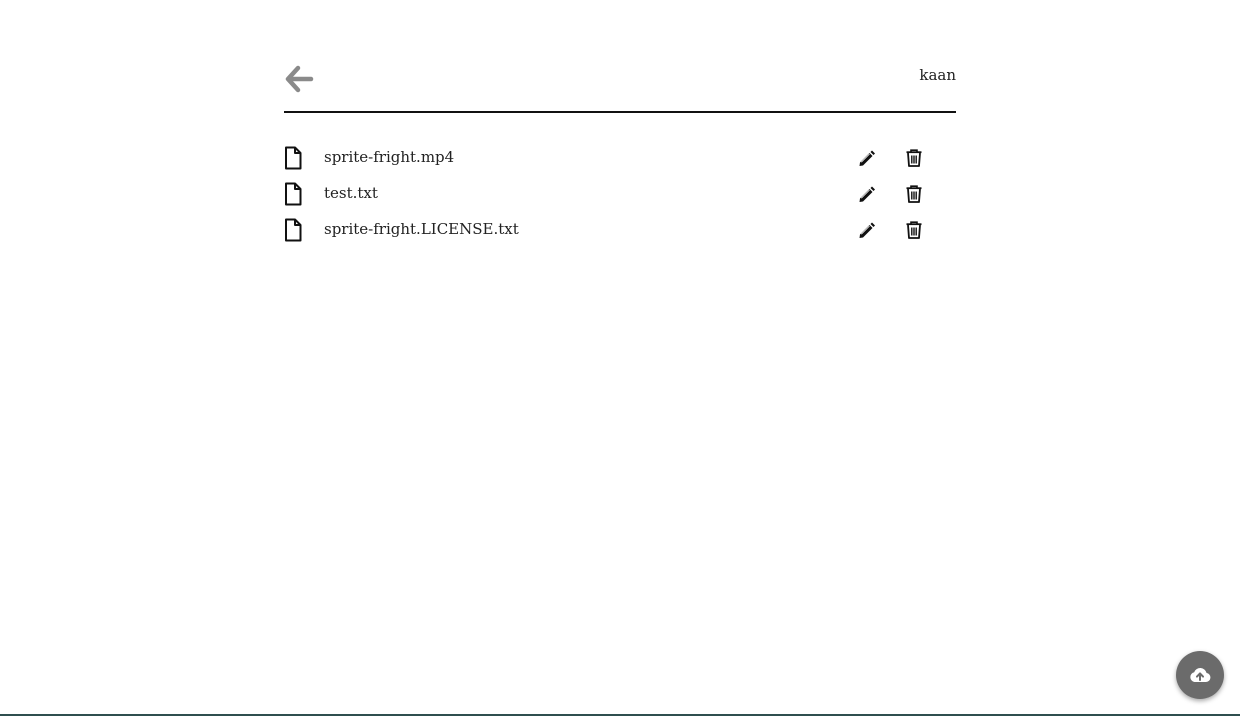  What do you see at coordinates (351, 193) in the screenshot?
I see `file-name: test.txt` at bounding box center [351, 193].